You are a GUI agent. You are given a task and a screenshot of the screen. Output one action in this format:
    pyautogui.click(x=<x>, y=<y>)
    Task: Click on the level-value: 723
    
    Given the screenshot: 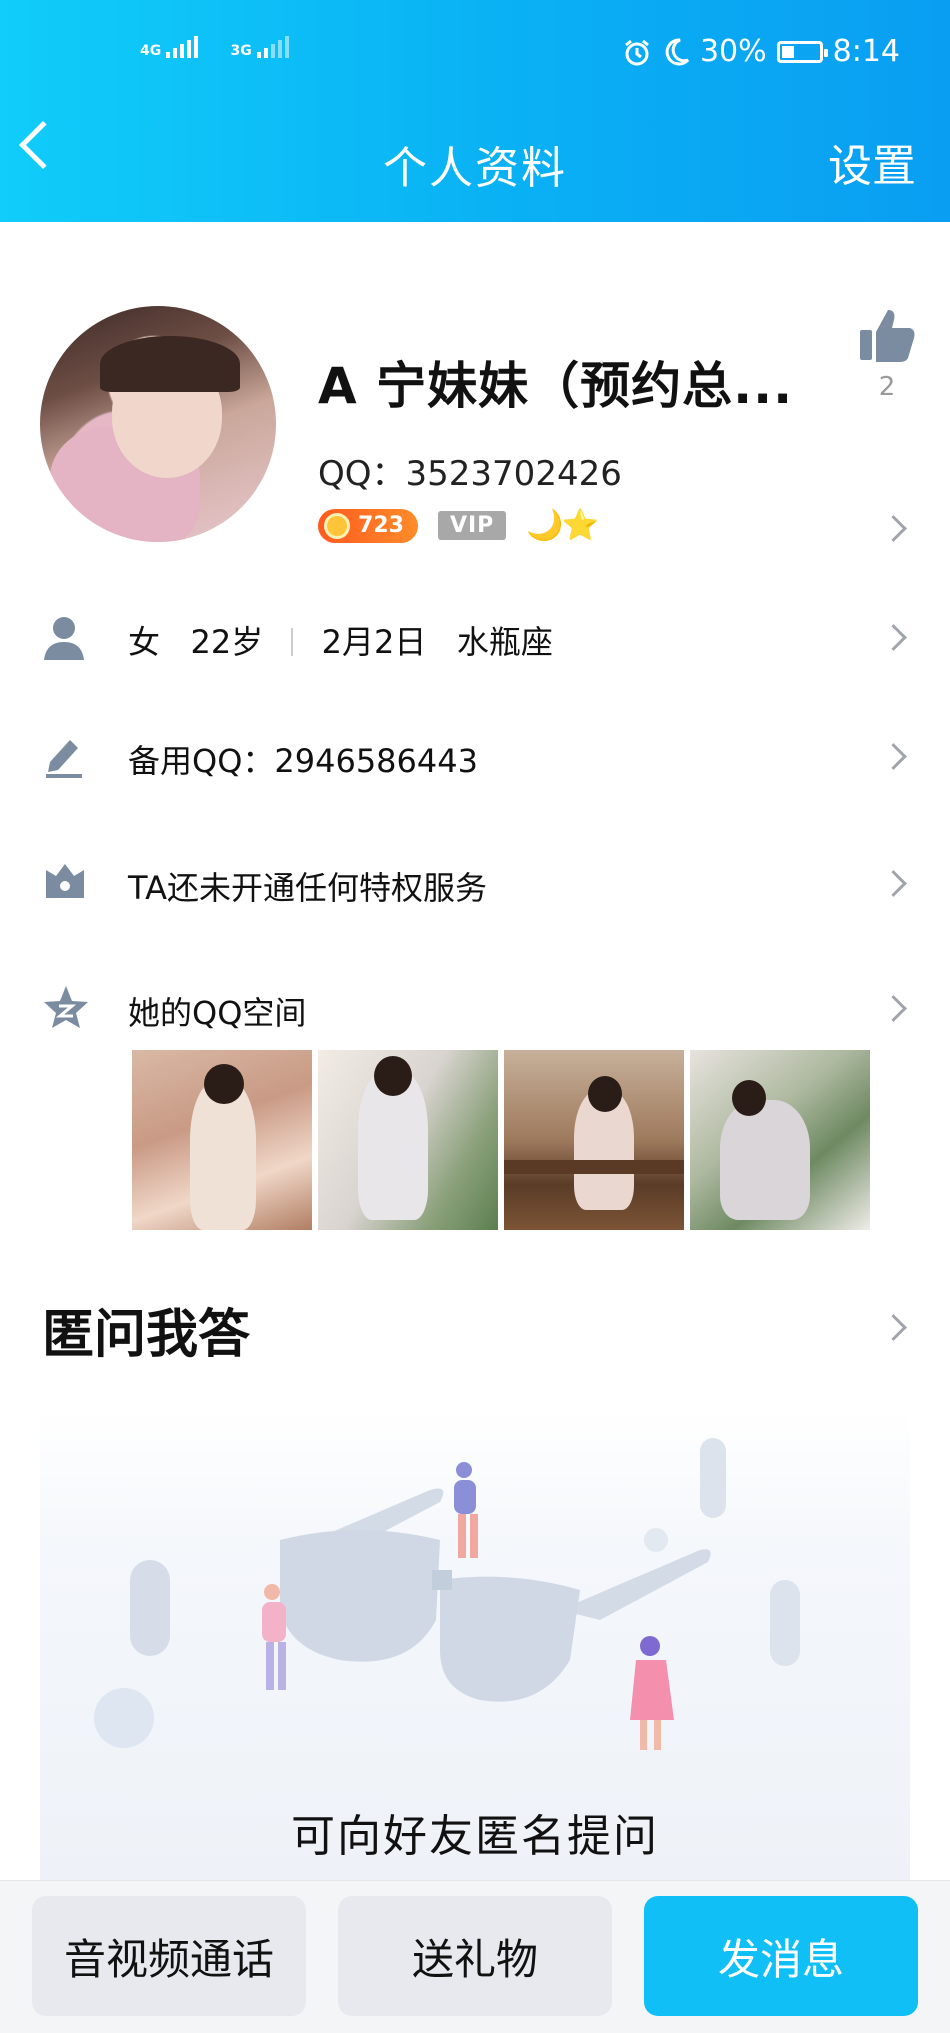 What is the action you would take?
    pyautogui.click(x=381, y=525)
    